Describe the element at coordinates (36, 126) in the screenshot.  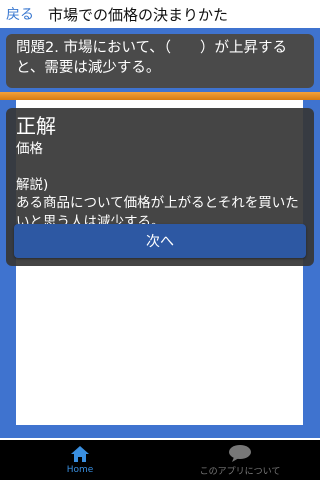
I see `answer-heading: 正解` at that location.